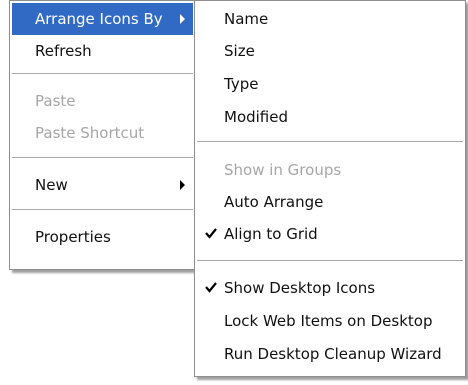 This screenshot has width=468, height=385. I want to click on submenu-item-align-to-grid: Align to Grid, so click(330, 234).